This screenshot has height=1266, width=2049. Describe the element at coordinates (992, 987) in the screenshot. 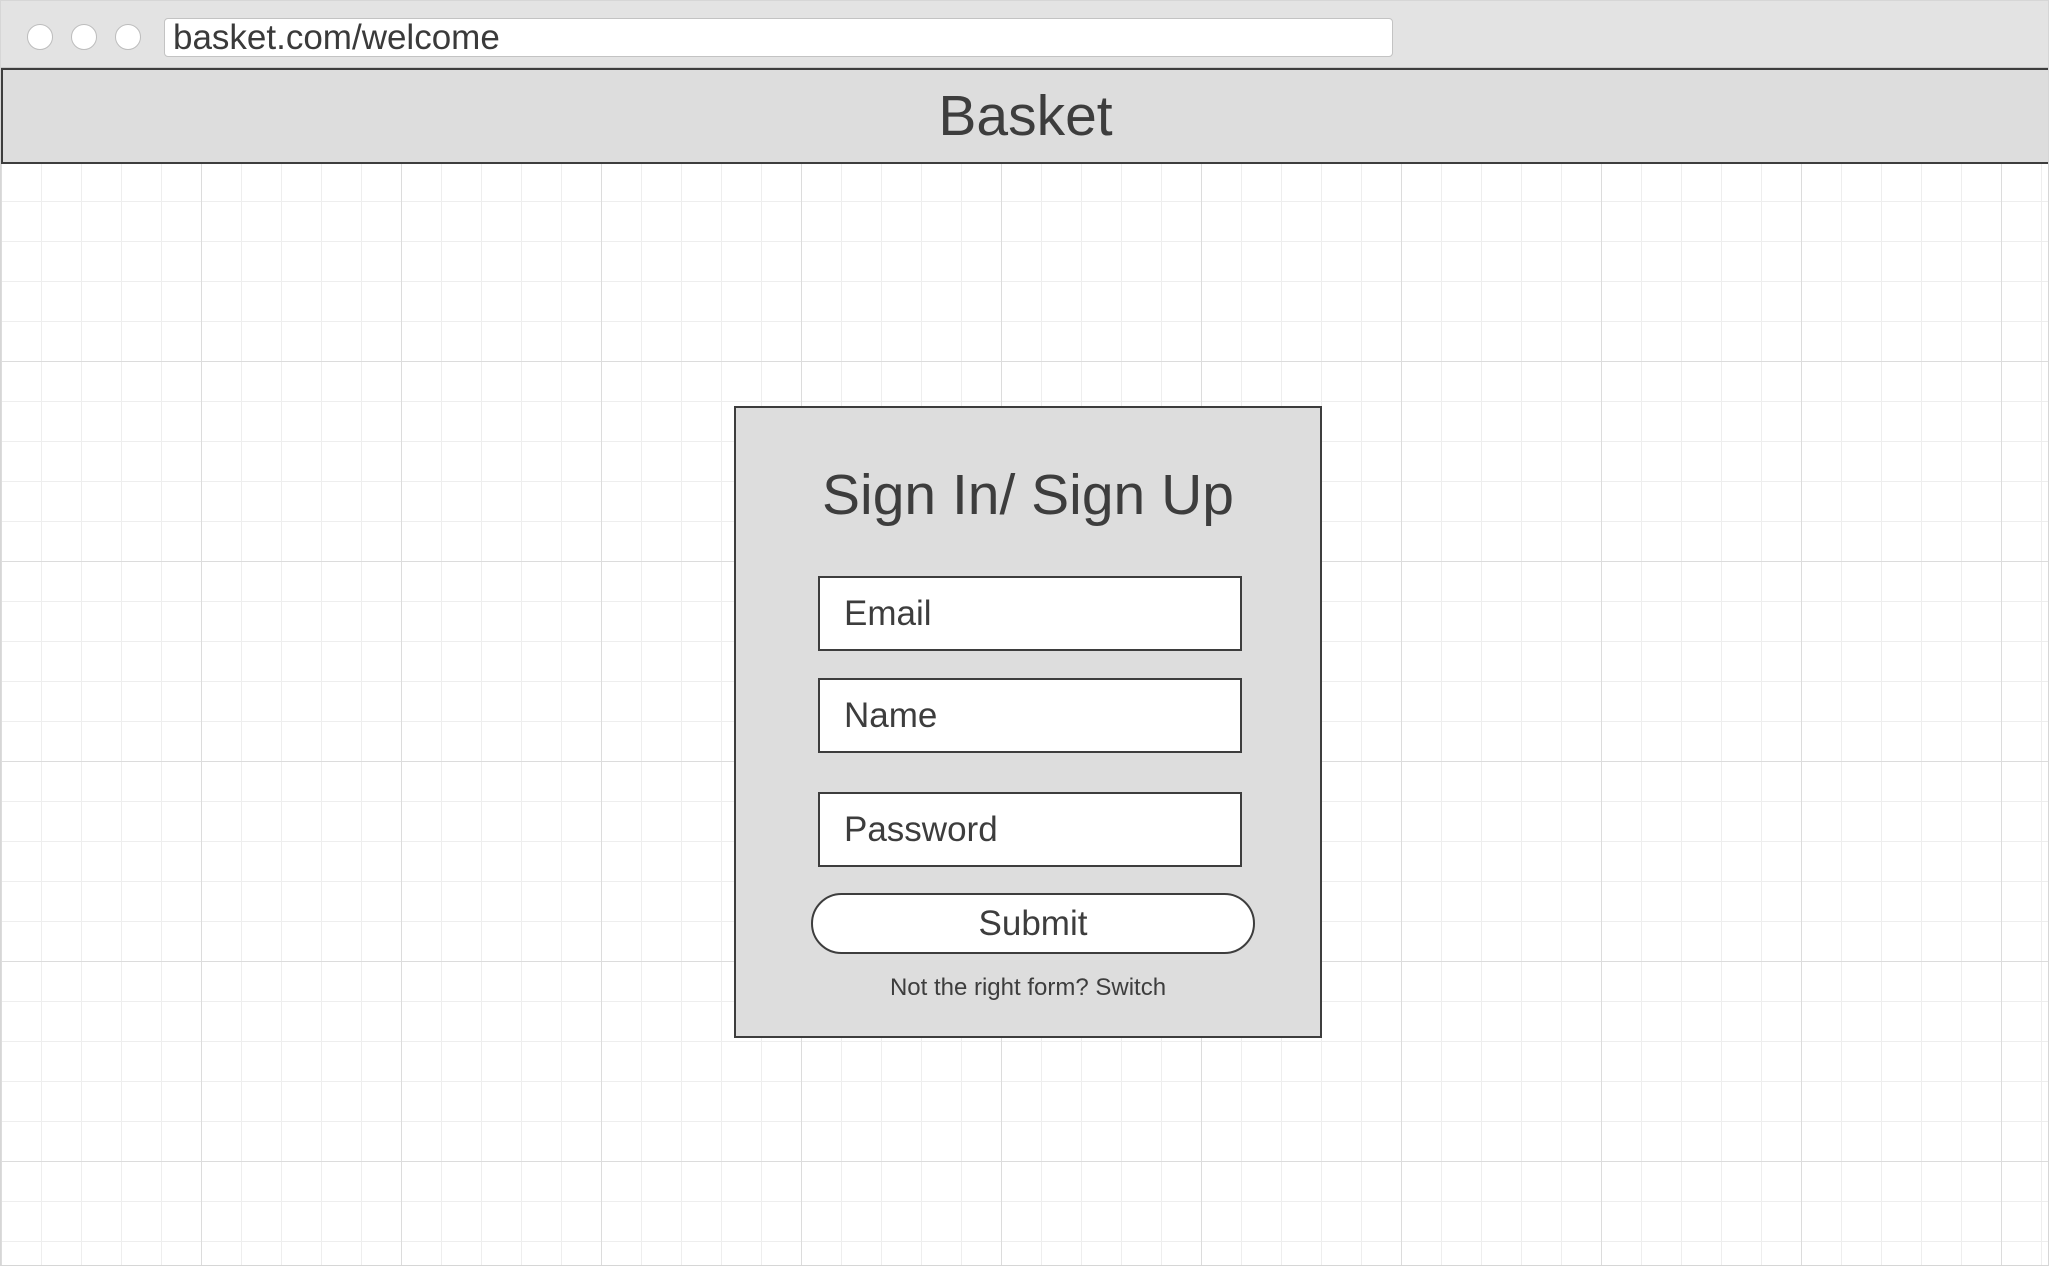

I see `switch-form-prompt: Not the right form?` at that location.